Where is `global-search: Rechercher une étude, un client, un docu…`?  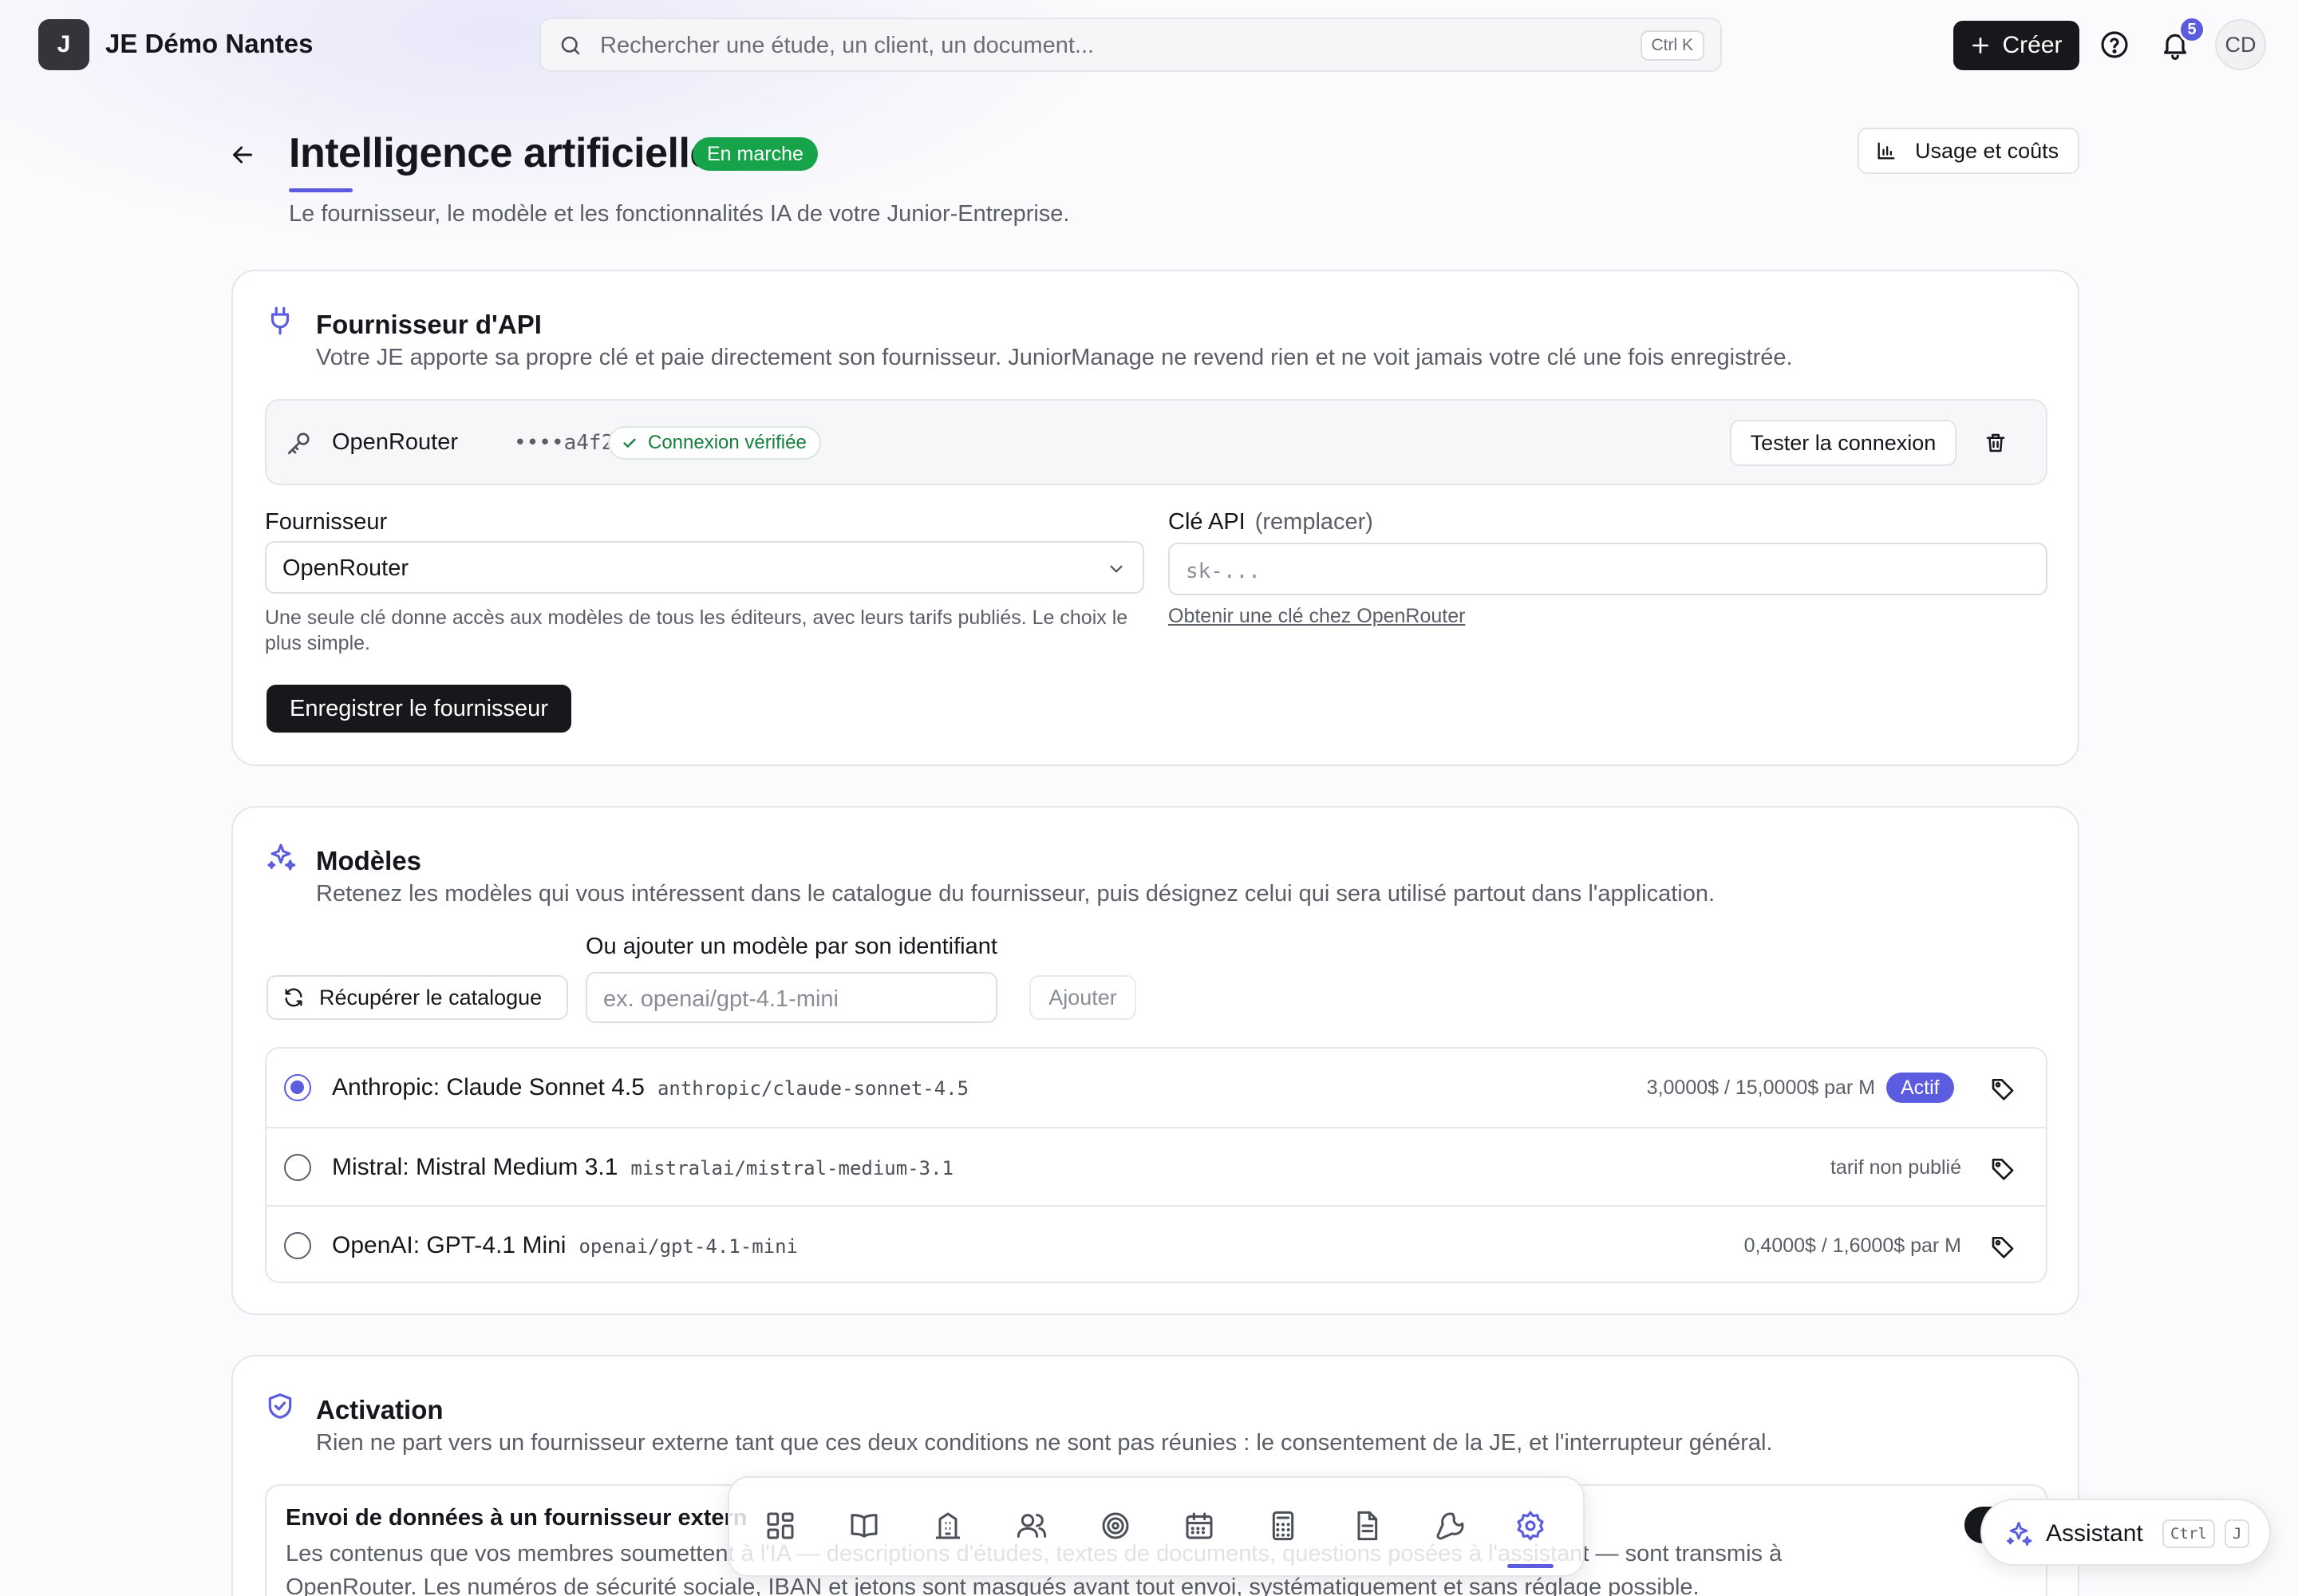 global-search: Rechercher une étude, un client, un docu… is located at coordinates (1131, 45).